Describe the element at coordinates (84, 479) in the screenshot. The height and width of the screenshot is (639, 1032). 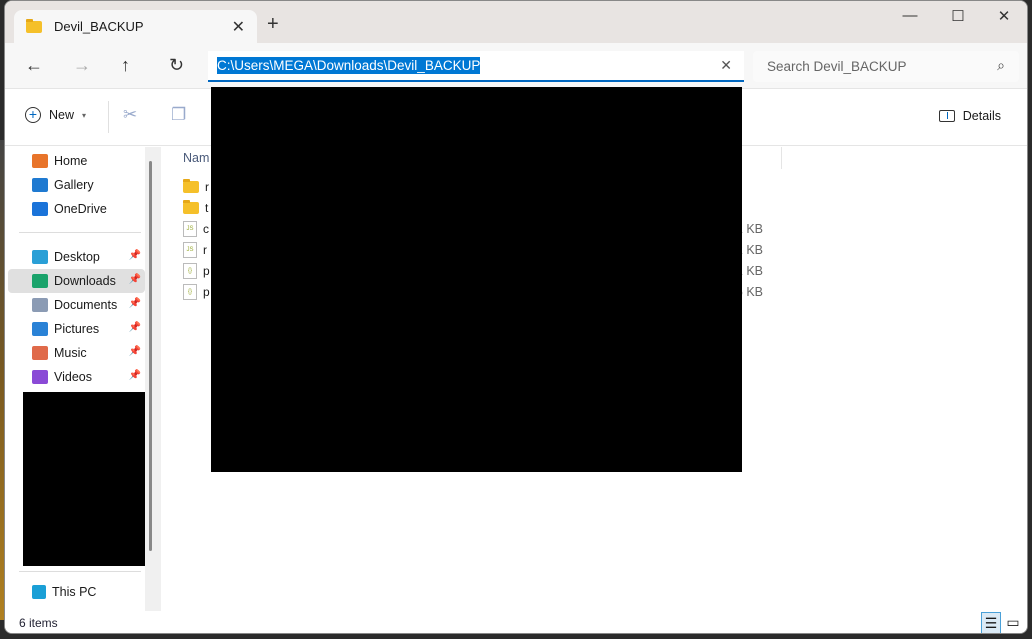
I see `redacted-area` at that location.